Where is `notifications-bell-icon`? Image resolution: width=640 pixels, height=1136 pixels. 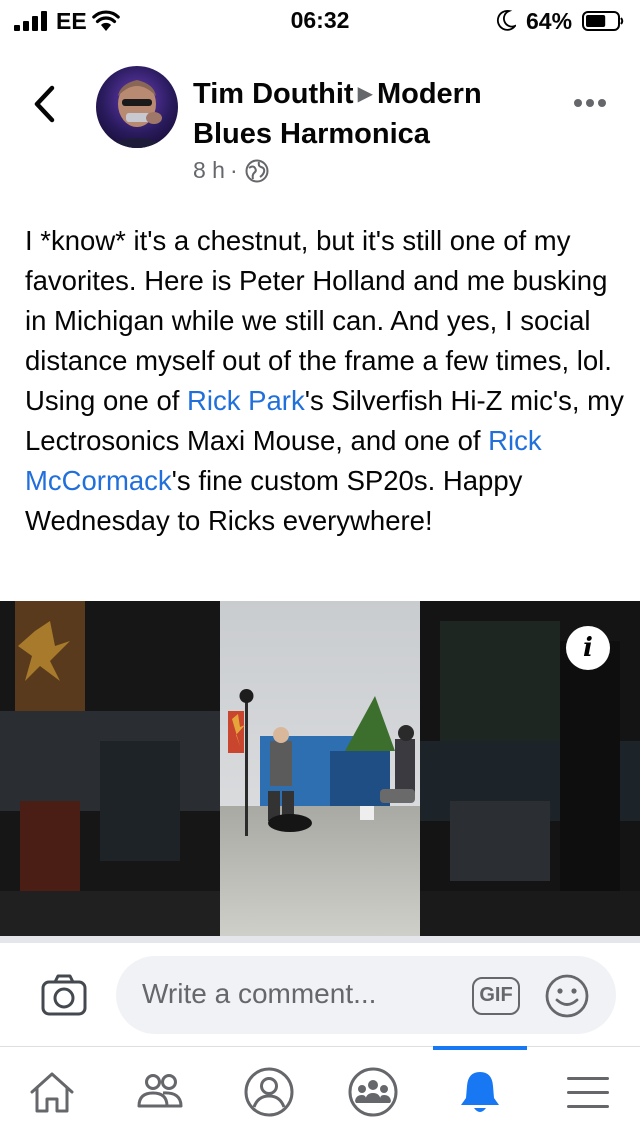 notifications-bell-icon is located at coordinates (480, 1092).